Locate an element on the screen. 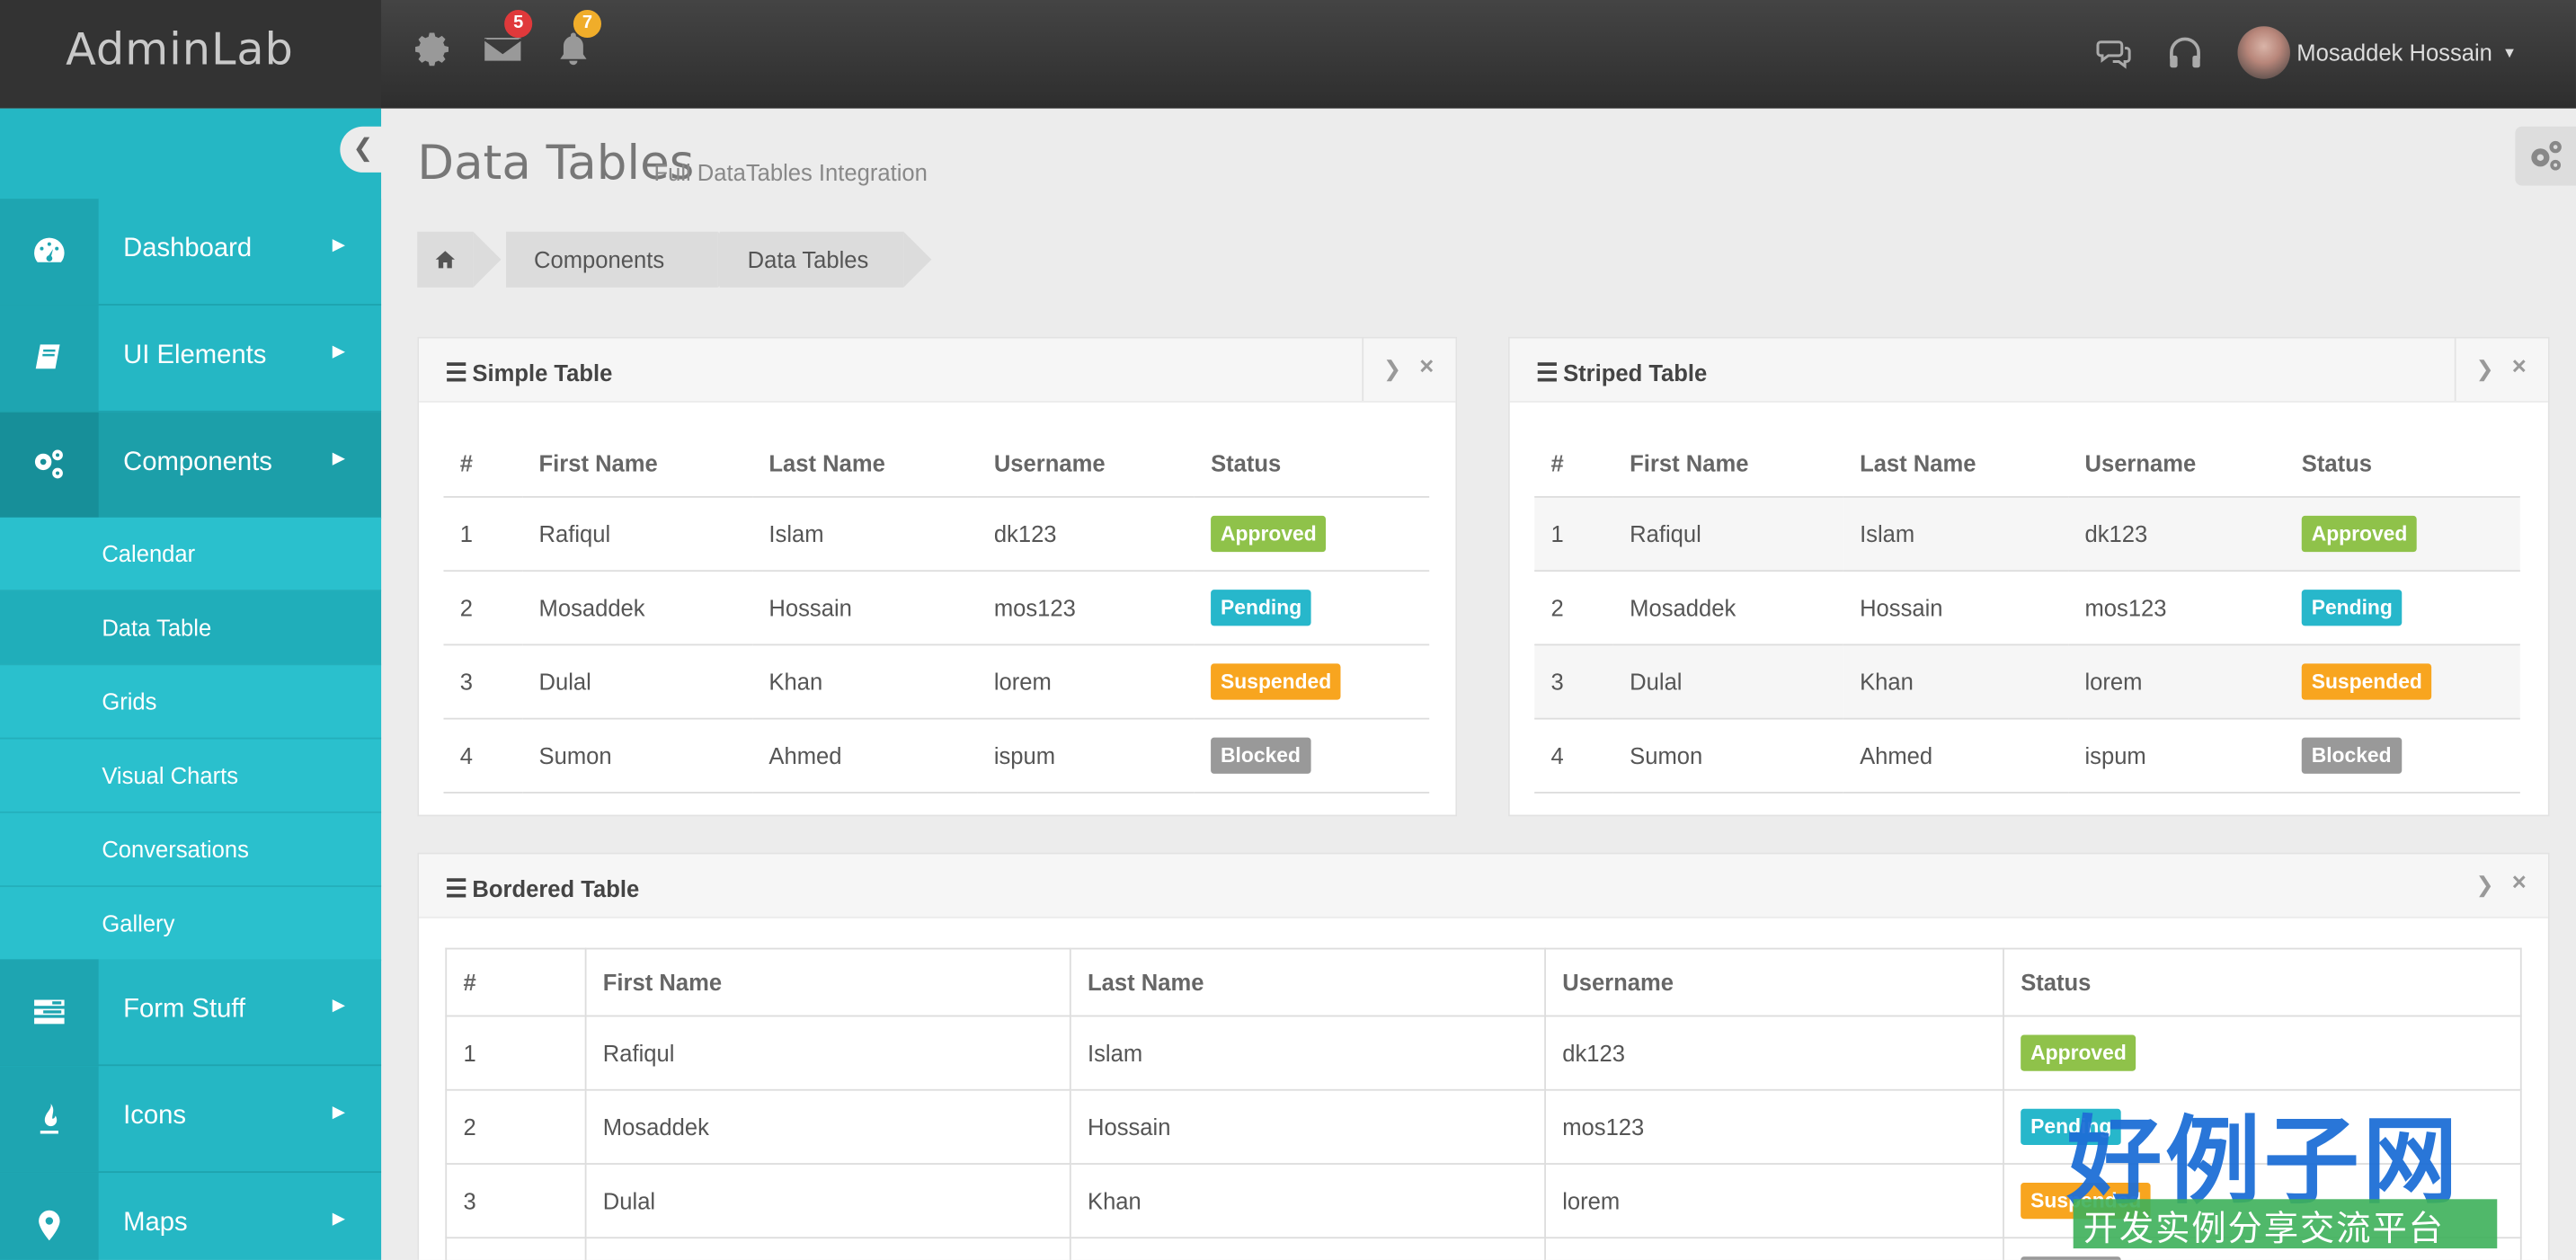  sidebar-subitem-gallery: Gallery is located at coordinates (191, 924).